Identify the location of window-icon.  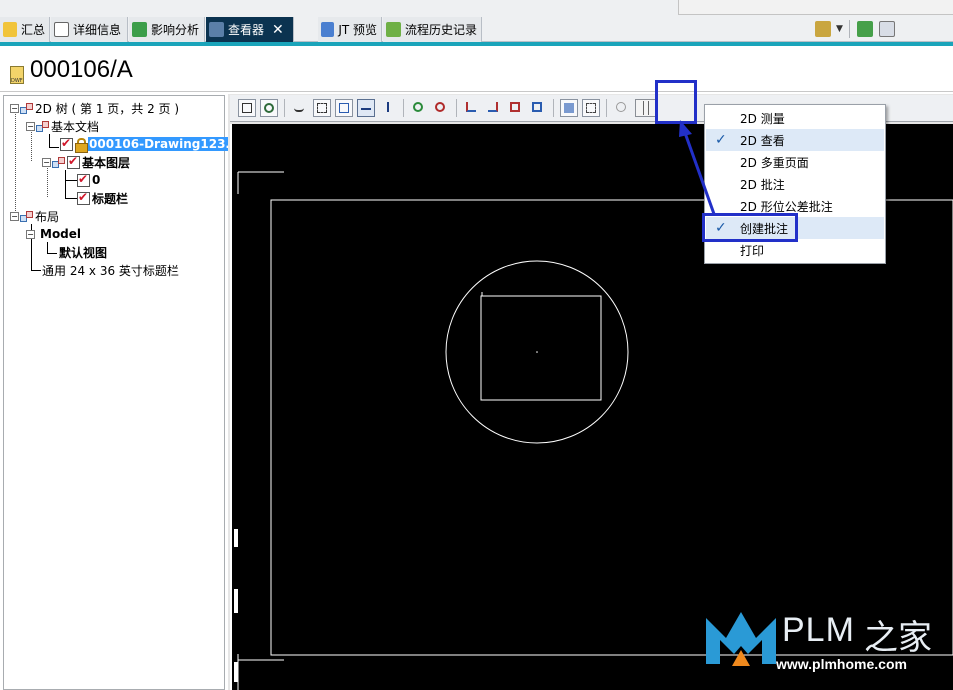
(886, 29).